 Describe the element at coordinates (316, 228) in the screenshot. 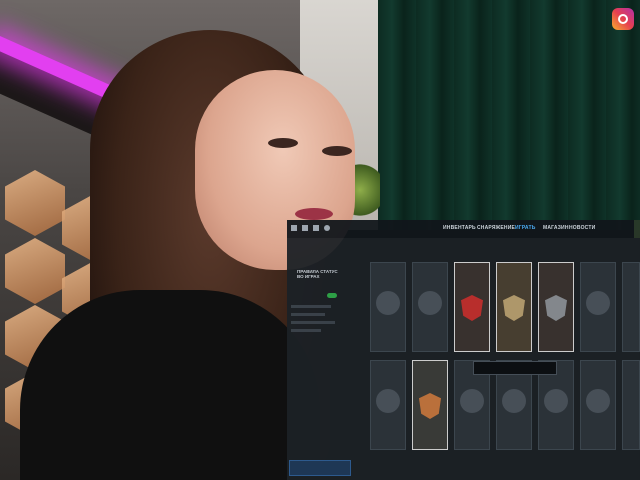

I see `settings-icon` at that location.